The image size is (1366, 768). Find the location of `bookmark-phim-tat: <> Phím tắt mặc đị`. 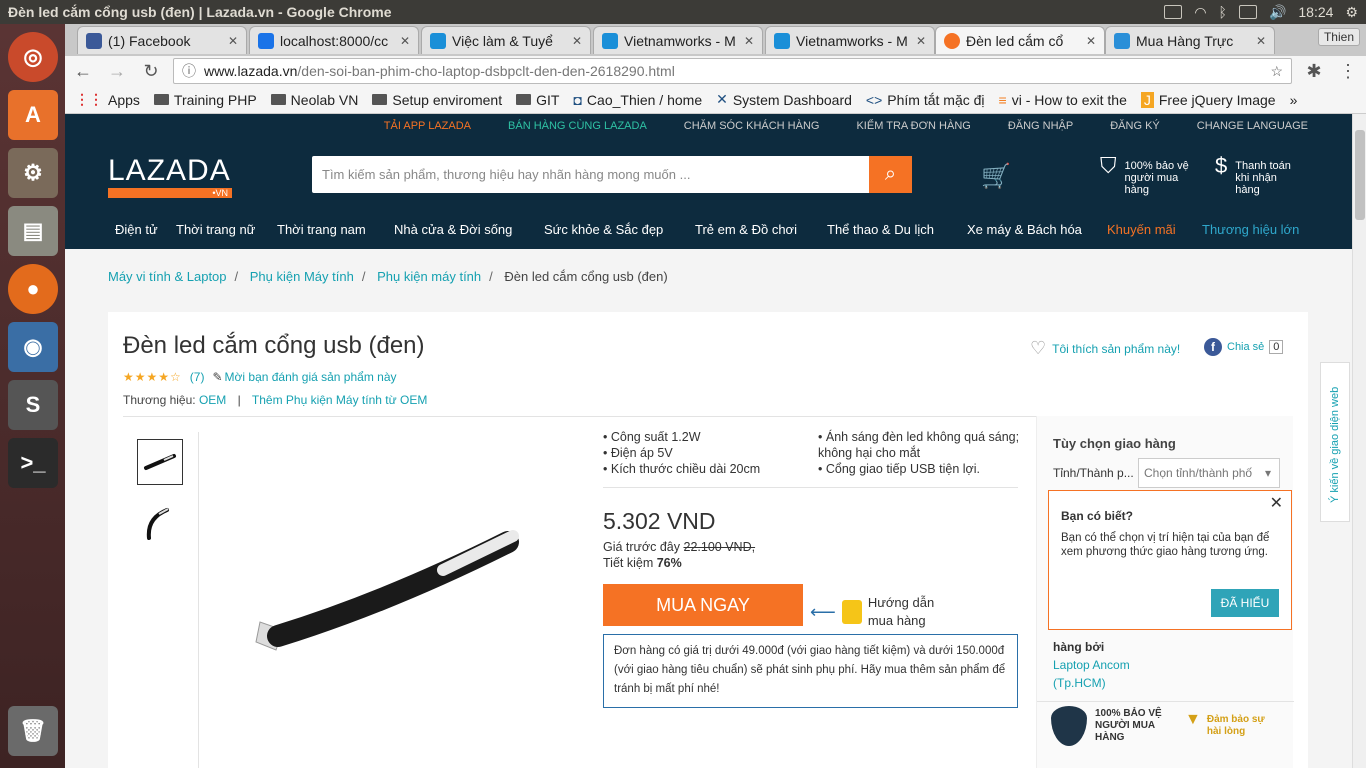

bookmark-phim-tat: <> Phím tắt mặc đị is located at coordinates (925, 100).